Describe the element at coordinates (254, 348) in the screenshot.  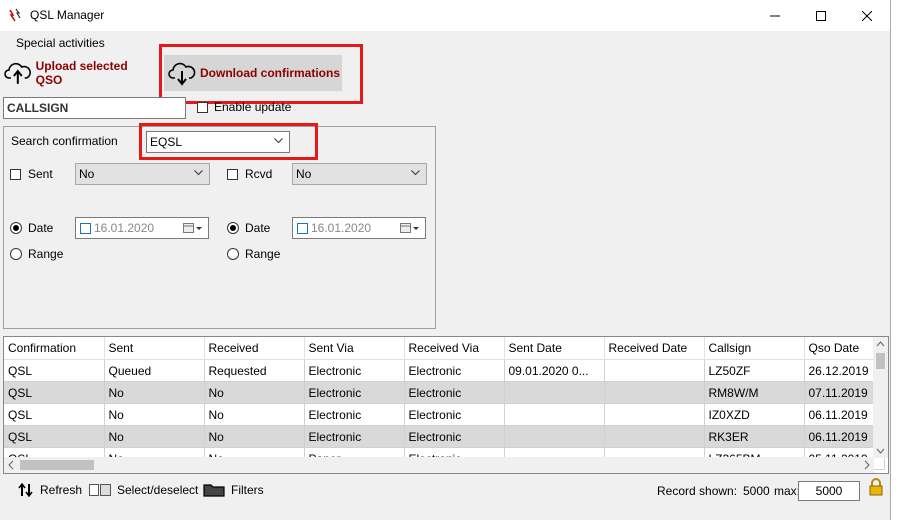
I see `col-header: Received` at that location.